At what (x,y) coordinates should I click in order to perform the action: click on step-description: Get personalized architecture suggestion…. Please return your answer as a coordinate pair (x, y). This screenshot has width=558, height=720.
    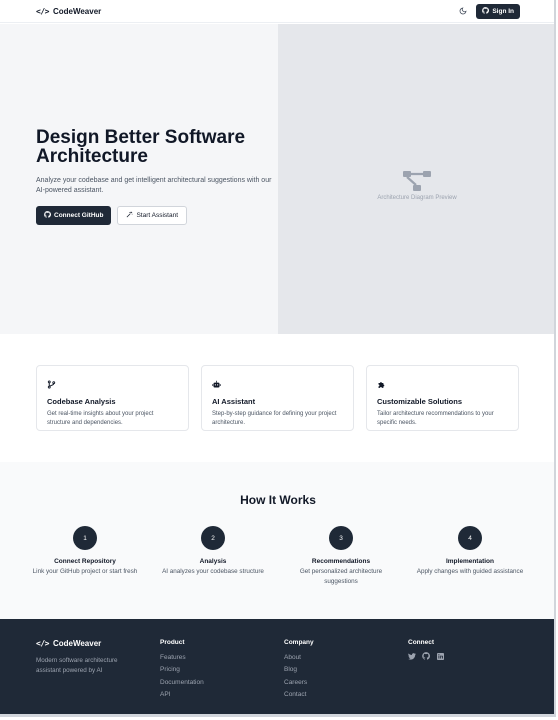
    Looking at the image, I should click on (341, 576).